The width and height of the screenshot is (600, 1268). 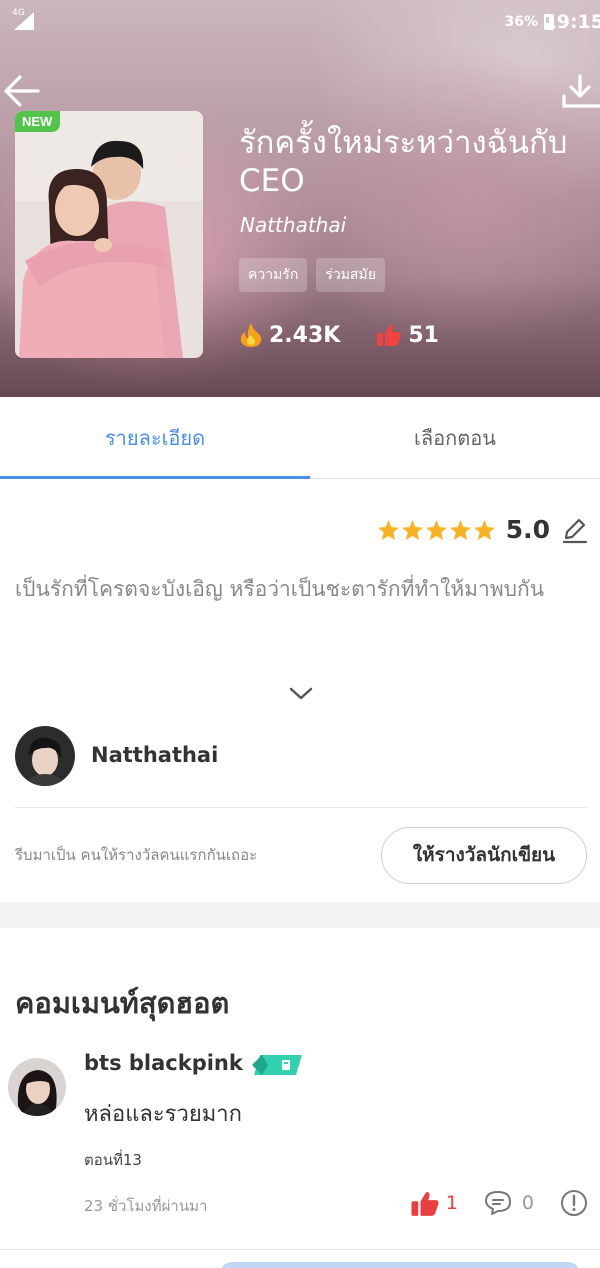 What do you see at coordinates (163, 1114) in the screenshot?
I see `comment-text: หล่อและรวยมาก` at bounding box center [163, 1114].